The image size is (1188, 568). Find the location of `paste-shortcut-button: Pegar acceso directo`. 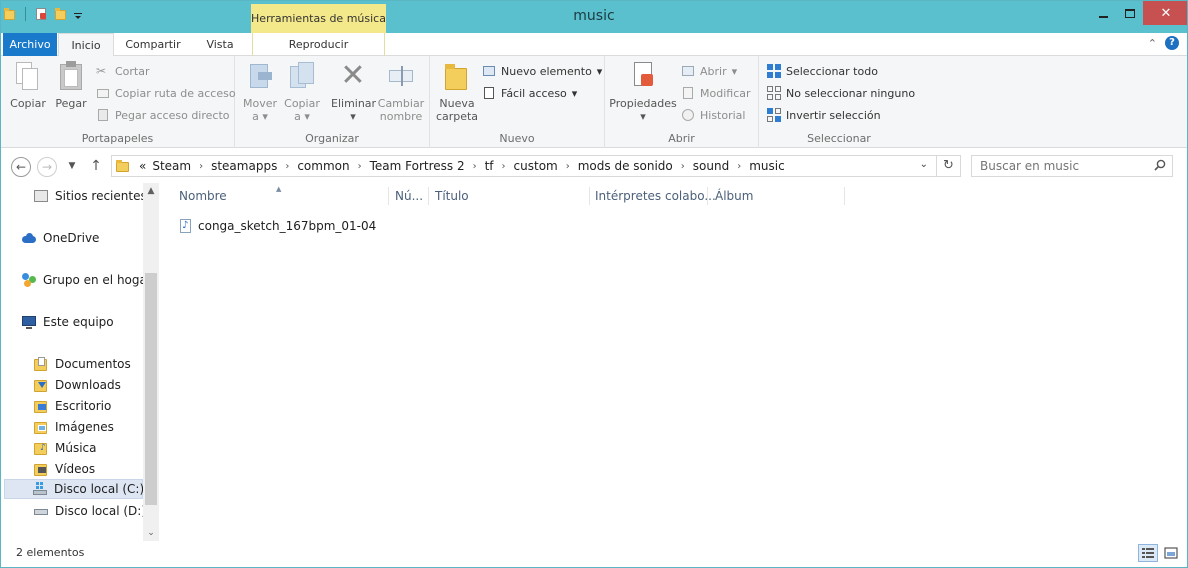

paste-shortcut-button: Pegar acceso directo is located at coordinates (163, 115).